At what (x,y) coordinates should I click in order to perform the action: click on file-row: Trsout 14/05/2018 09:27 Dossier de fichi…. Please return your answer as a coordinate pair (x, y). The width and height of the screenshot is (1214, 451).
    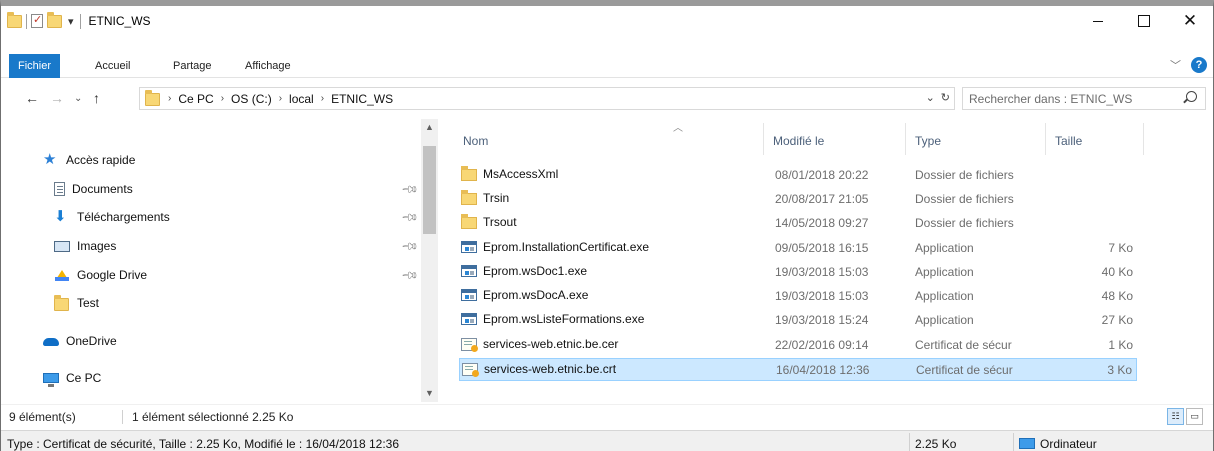
    Looking at the image, I should click on (798, 223).